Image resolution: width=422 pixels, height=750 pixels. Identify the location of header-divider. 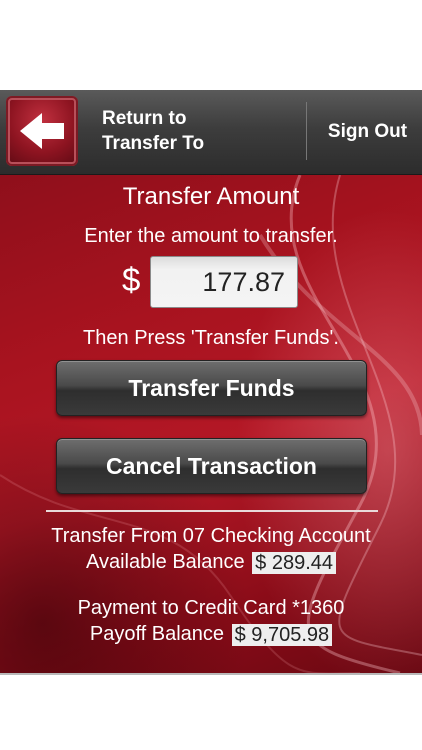
(306, 131).